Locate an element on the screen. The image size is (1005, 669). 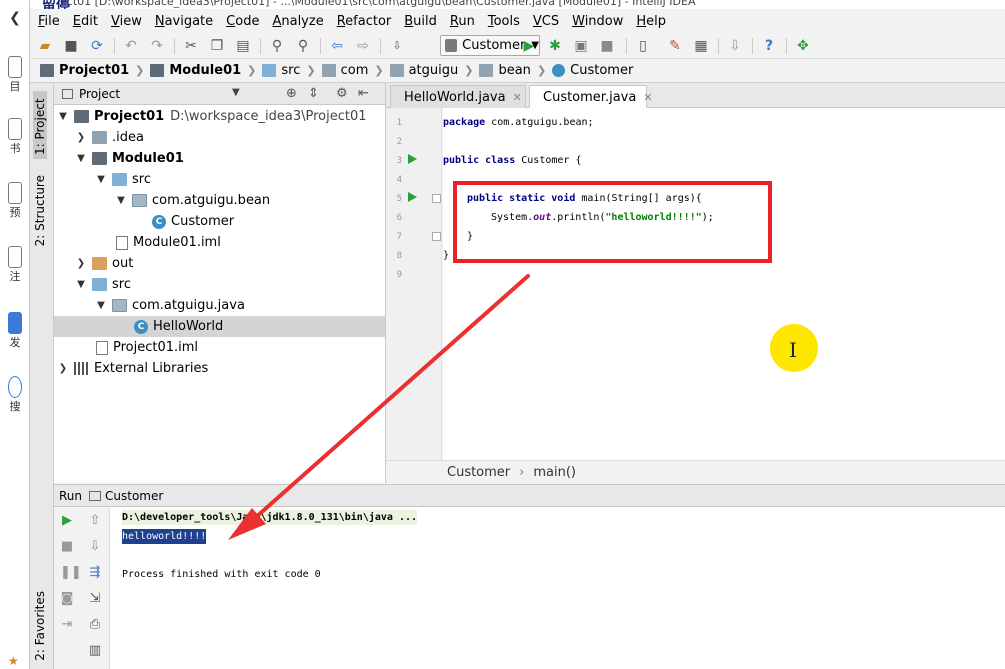
tree-item-module01: ▼ Module01 is located at coordinates (219, 158).